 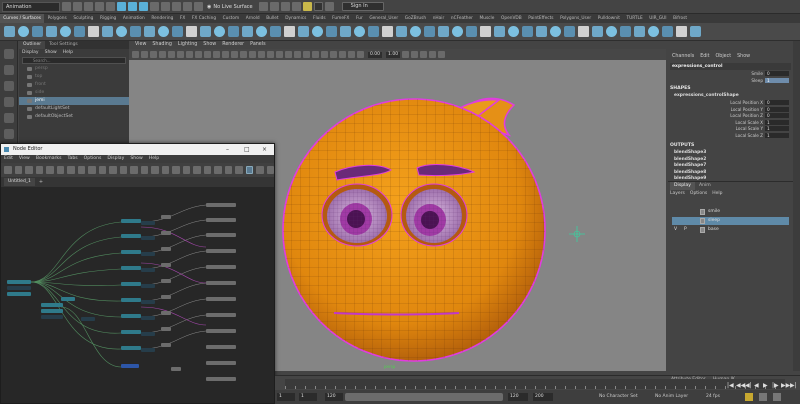 What do you see at coordinates (162, 18) in the screenshot?
I see `shelf-tab-5: Rendering` at bounding box center [162, 18].